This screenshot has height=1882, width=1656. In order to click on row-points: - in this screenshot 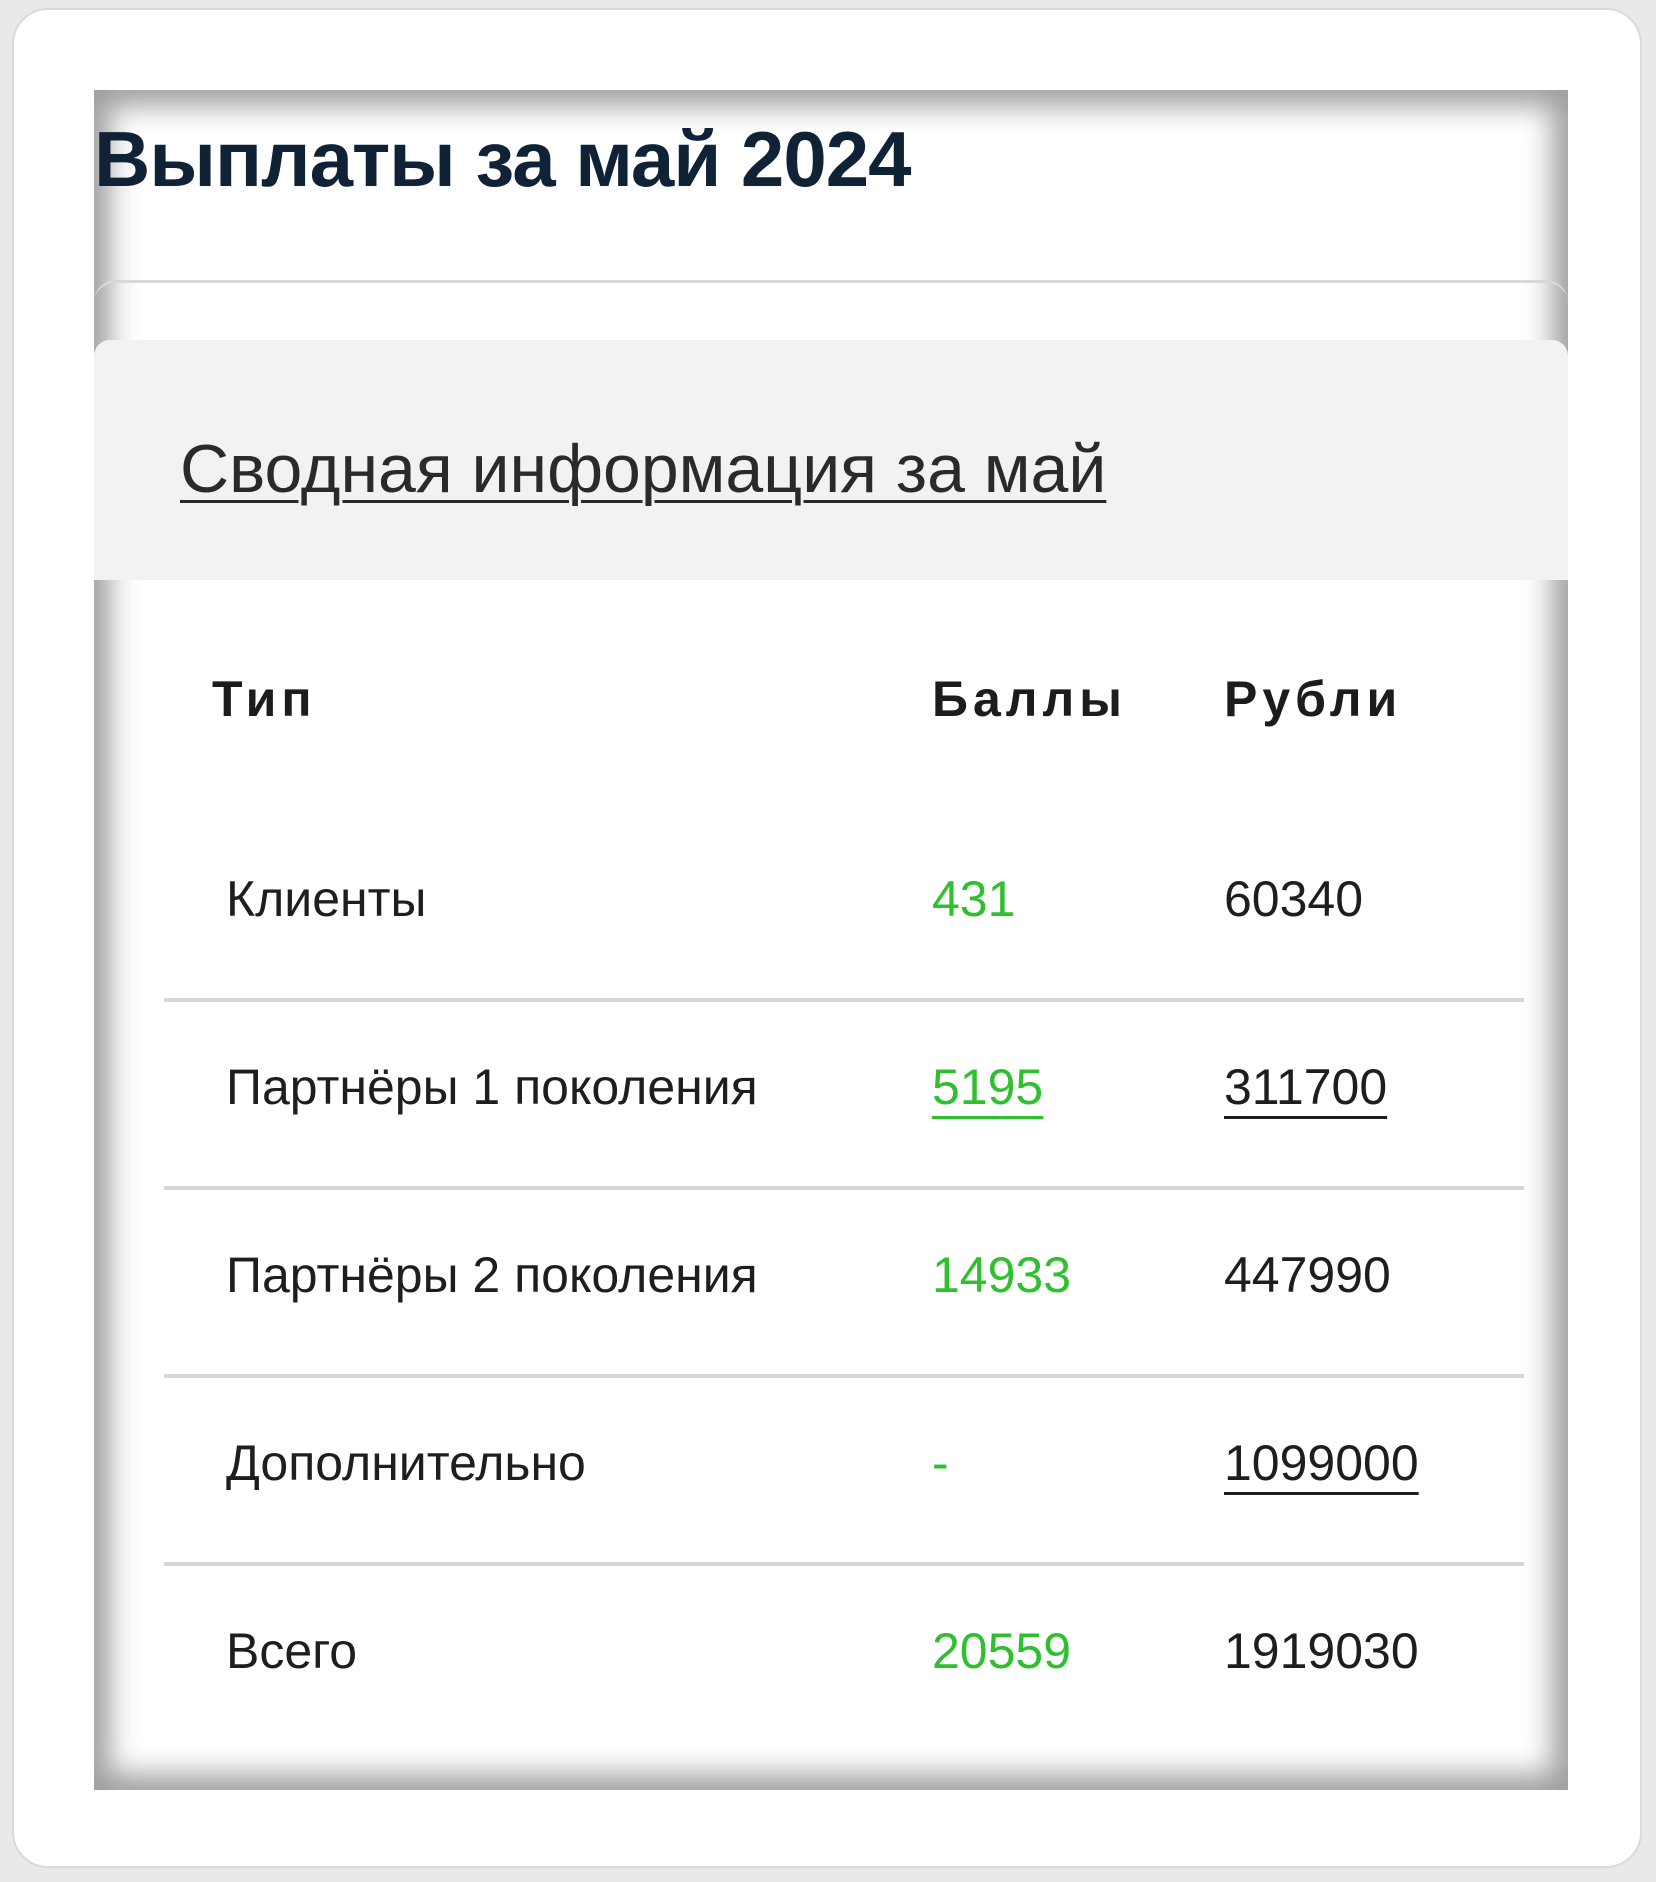, I will do `click(940, 1463)`.